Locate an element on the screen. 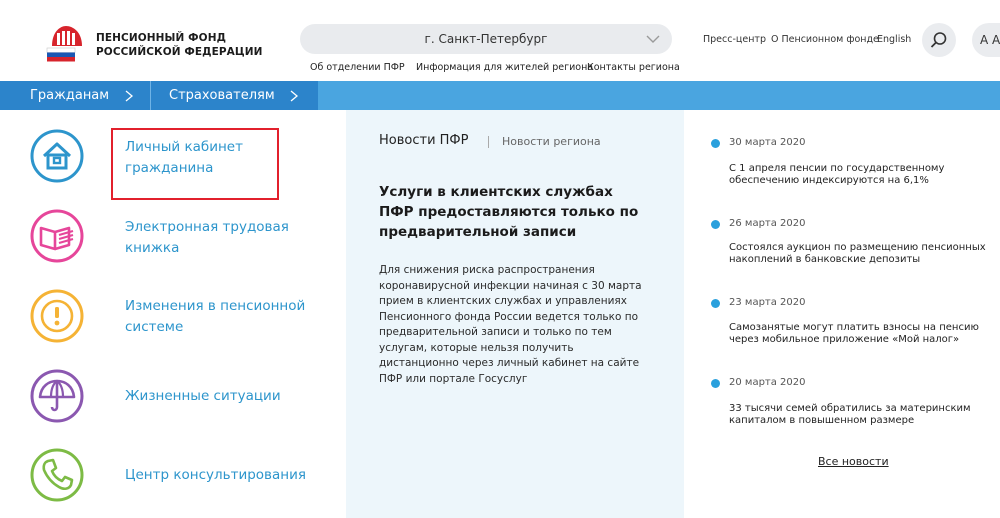 This screenshot has width=1000, height=518. org-name-line1: ПЕНСИОННЫЙ ФОНД is located at coordinates (161, 38).